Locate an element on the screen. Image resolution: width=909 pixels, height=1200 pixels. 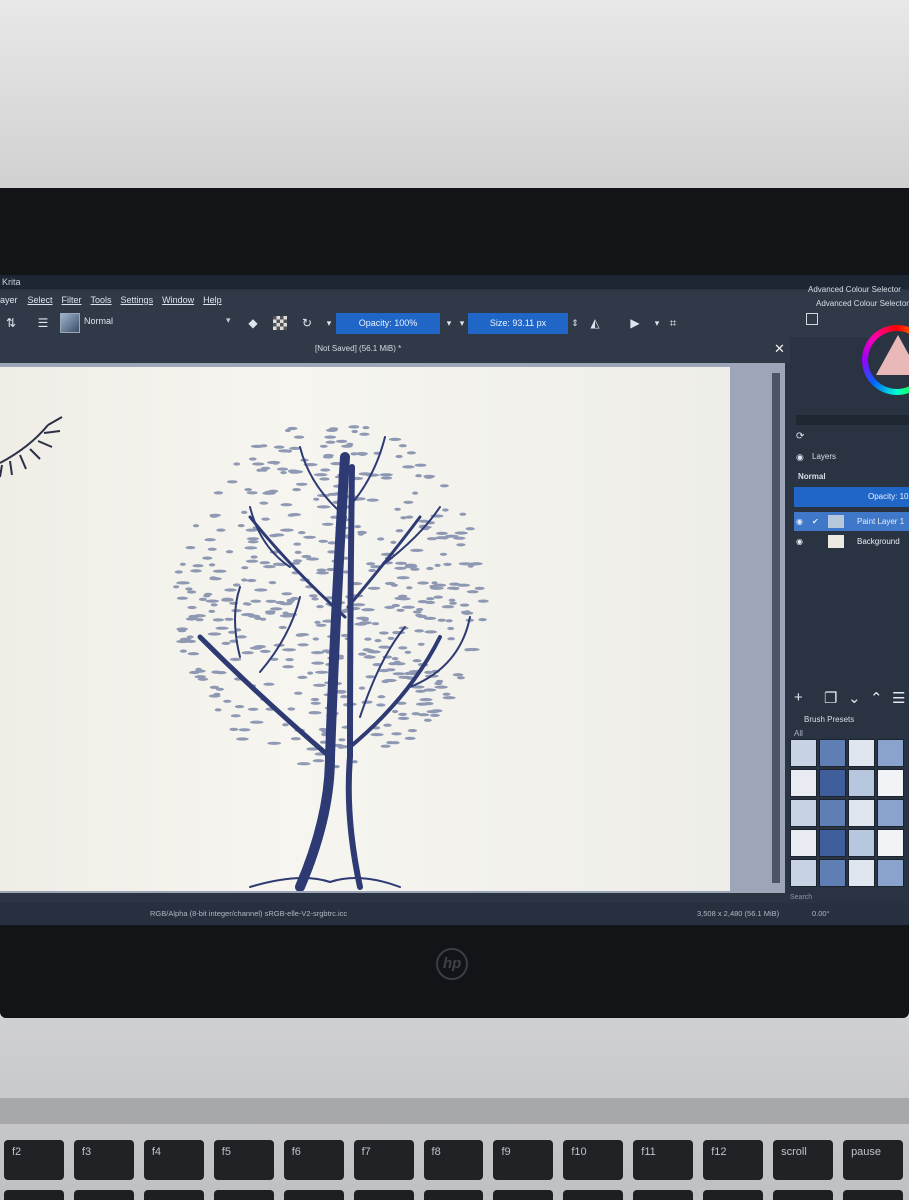
eraser-icon: ◆ is located at coordinates (253, 323).